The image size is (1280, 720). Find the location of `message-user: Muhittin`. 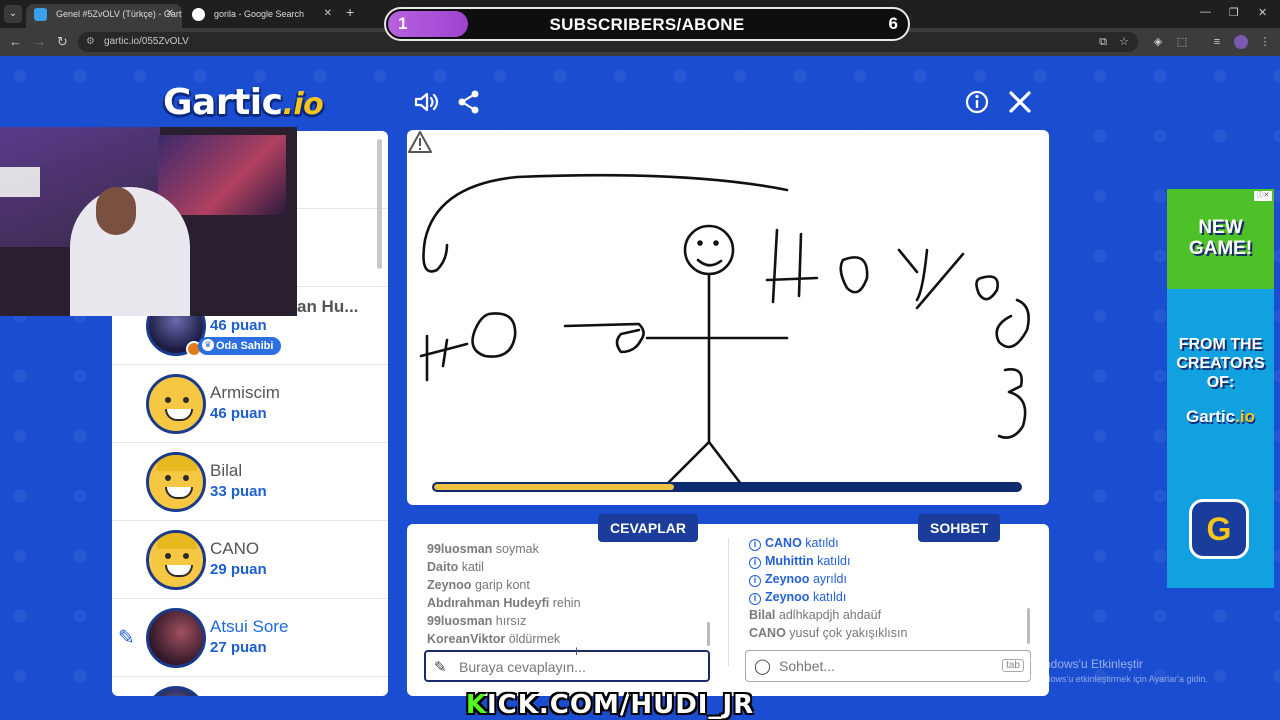

message-user: Muhittin is located at coordinates (789, 561).